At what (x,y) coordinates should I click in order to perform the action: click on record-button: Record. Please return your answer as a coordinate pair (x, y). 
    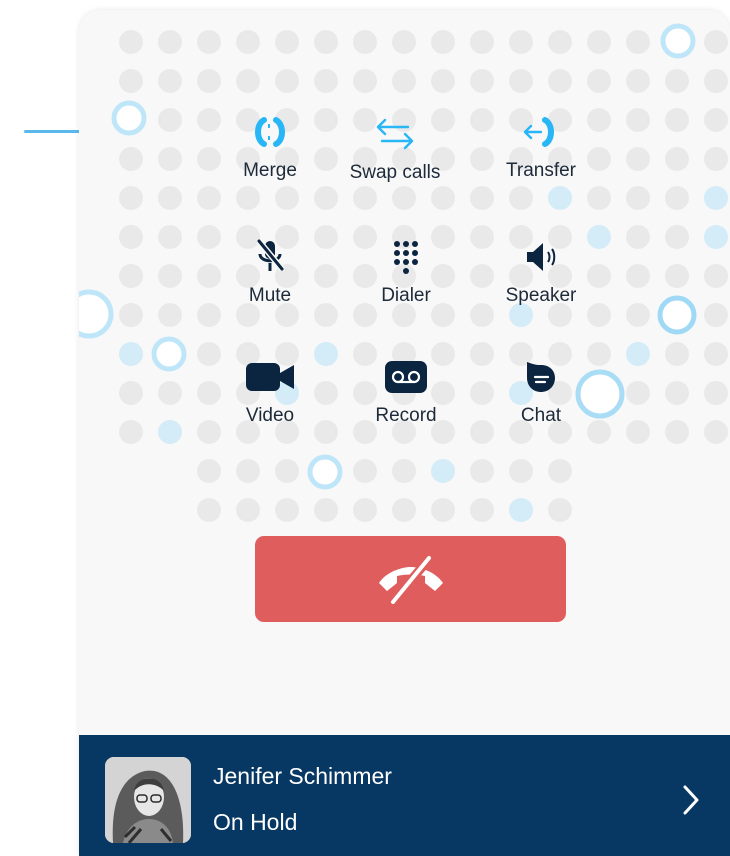
    Looking at the image, I should click on (406, 391).